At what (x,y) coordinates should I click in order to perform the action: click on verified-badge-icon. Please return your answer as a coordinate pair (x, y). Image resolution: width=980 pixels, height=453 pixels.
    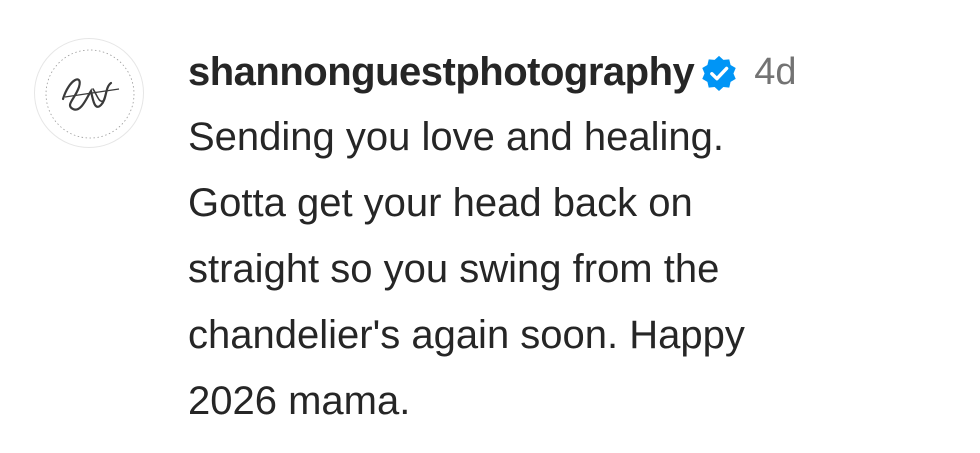
    Looking at the image, I should click on (719, 73).